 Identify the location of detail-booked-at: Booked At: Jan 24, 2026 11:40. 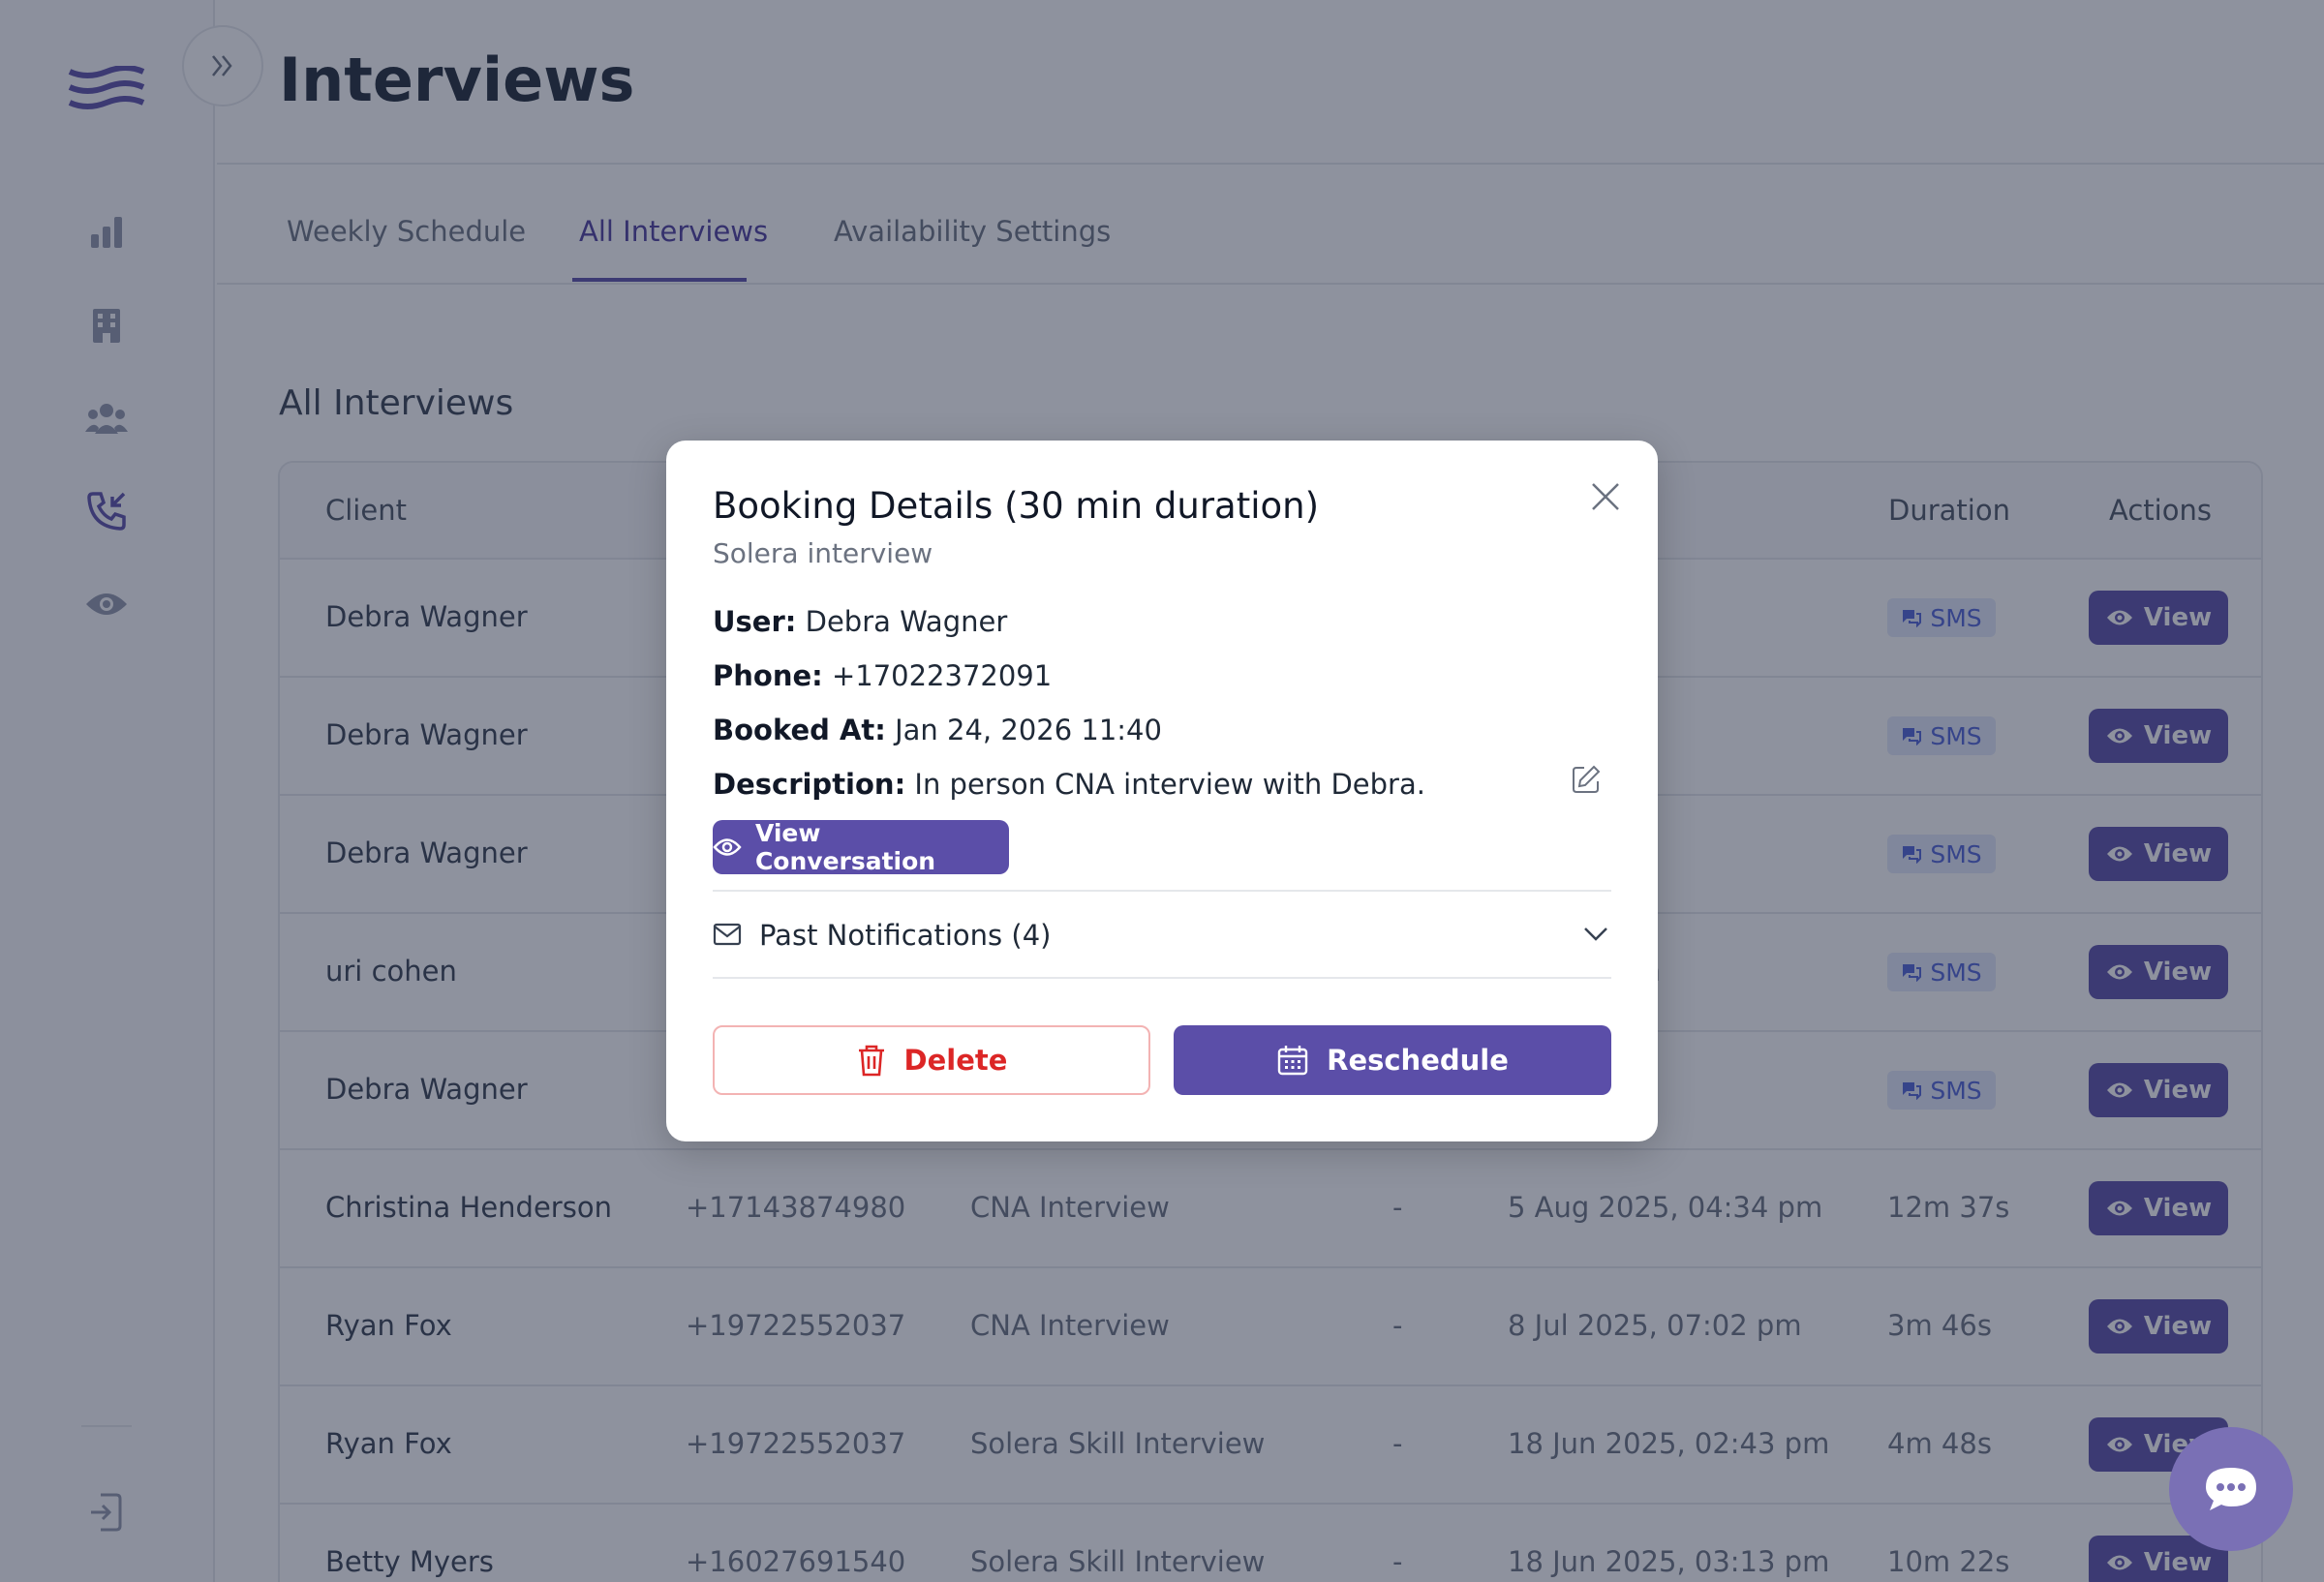
(938, 730).